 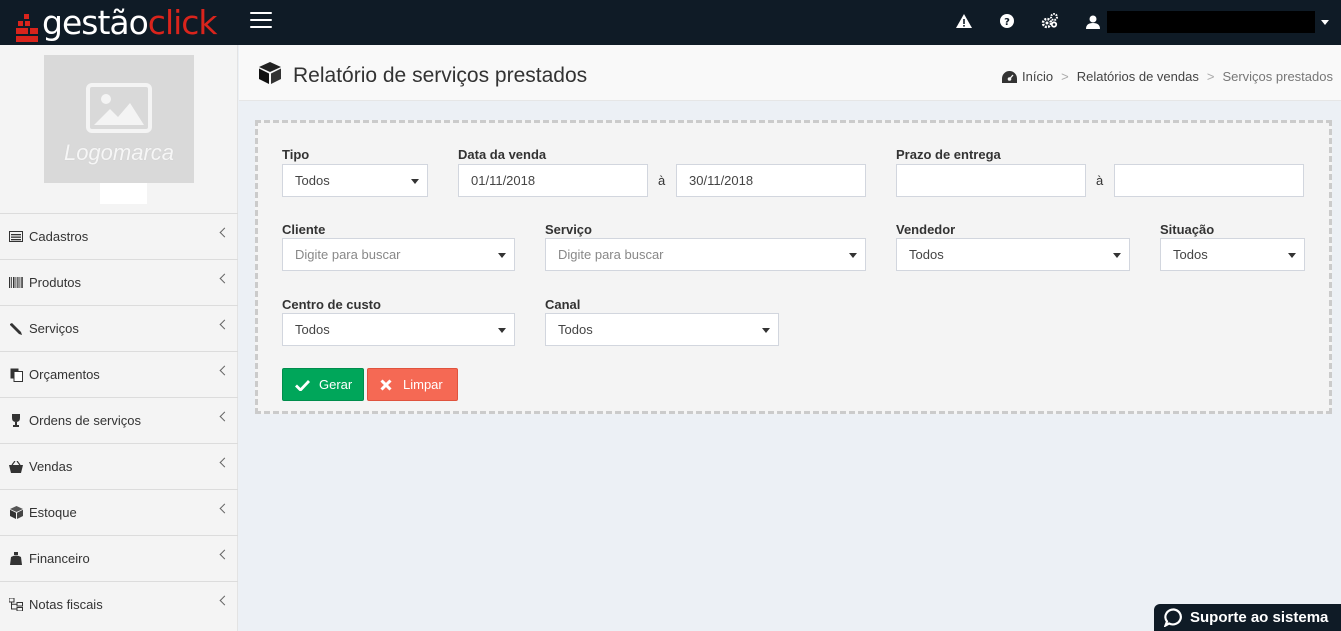 What do you see at coordinates (59, 558) in the screenshot?
I see `sidebar-item-label: Financeiro` at bounding box center [59, 558].